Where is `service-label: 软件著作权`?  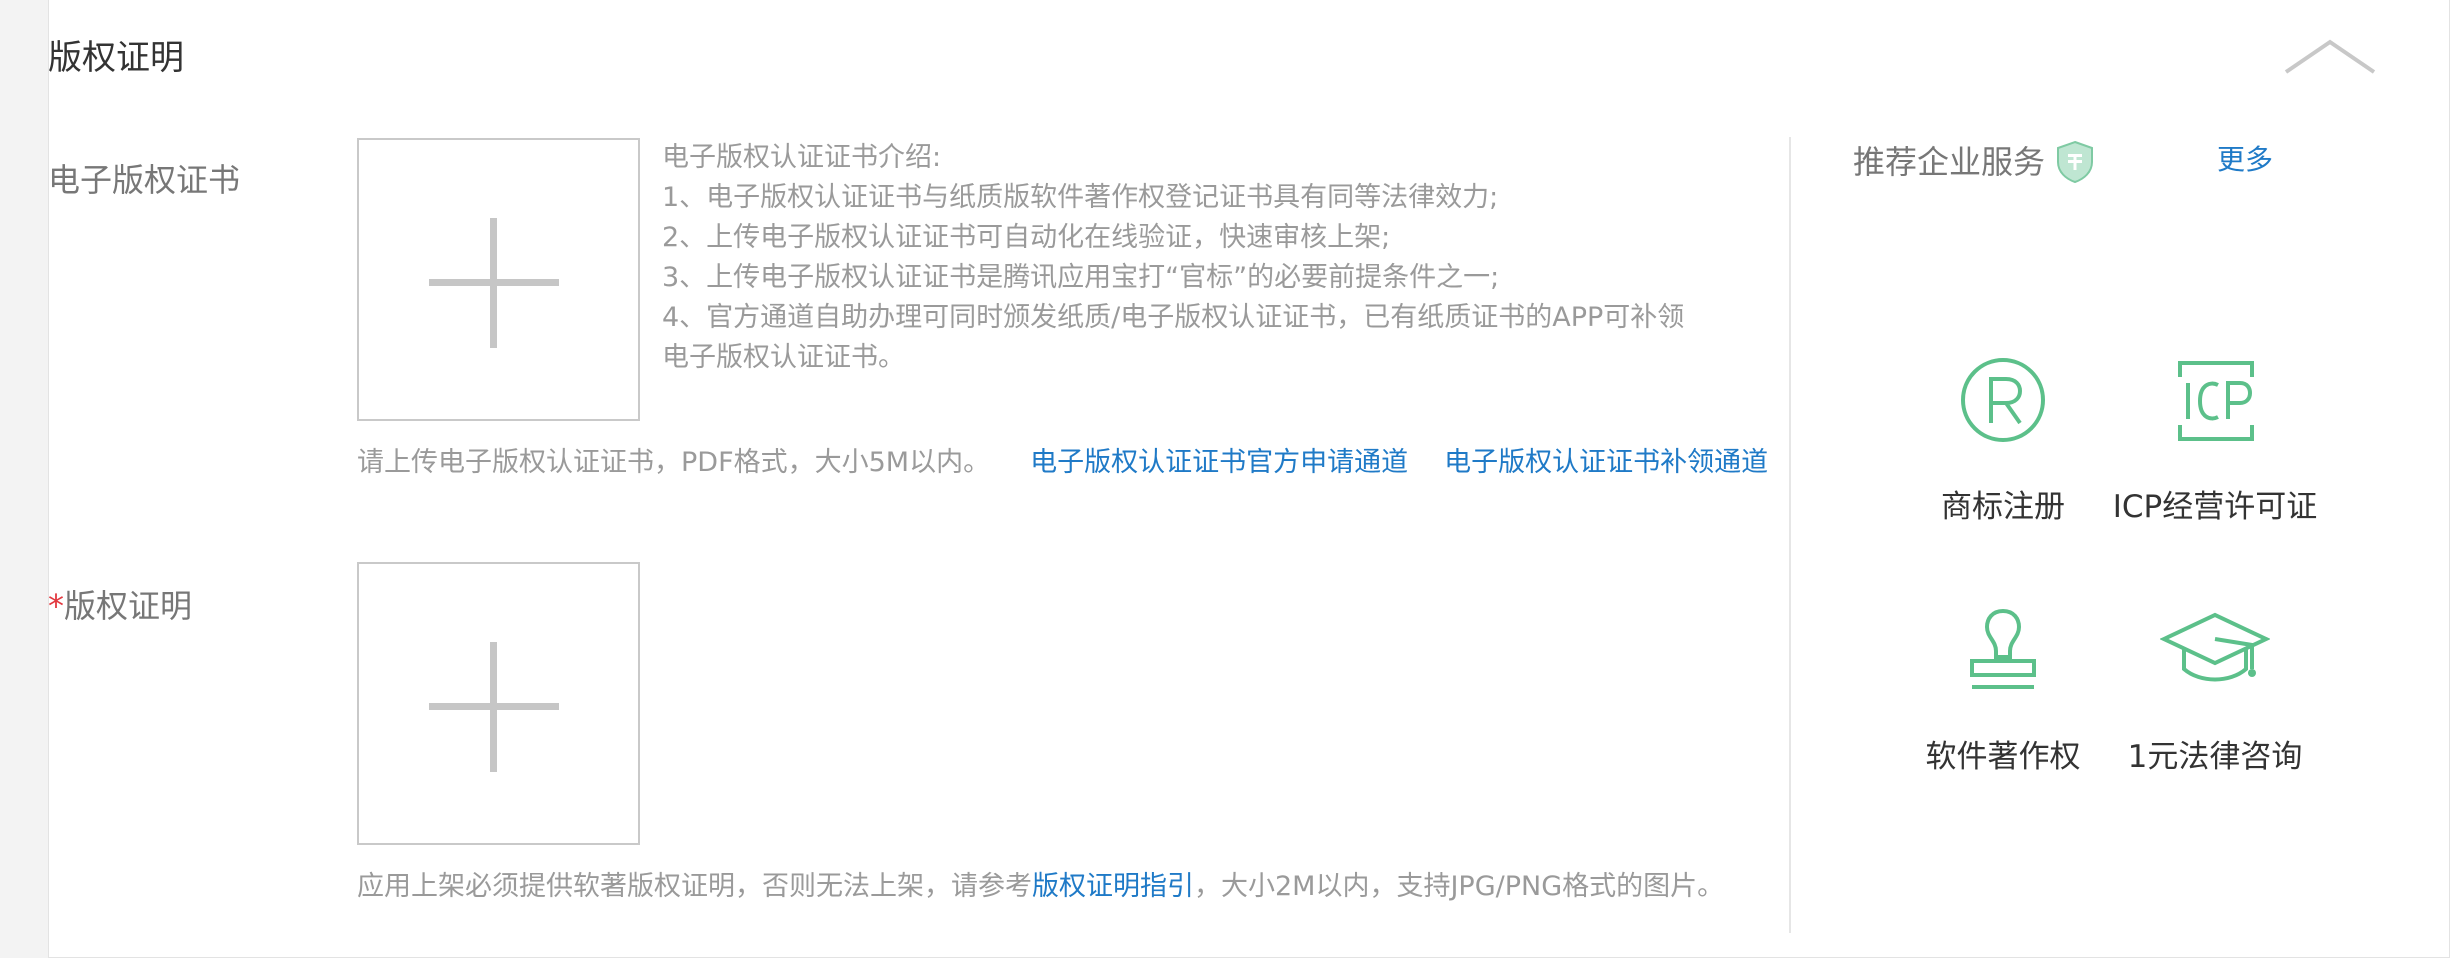
service-label: 软件著作权 is located at coordinates (2003, 757).